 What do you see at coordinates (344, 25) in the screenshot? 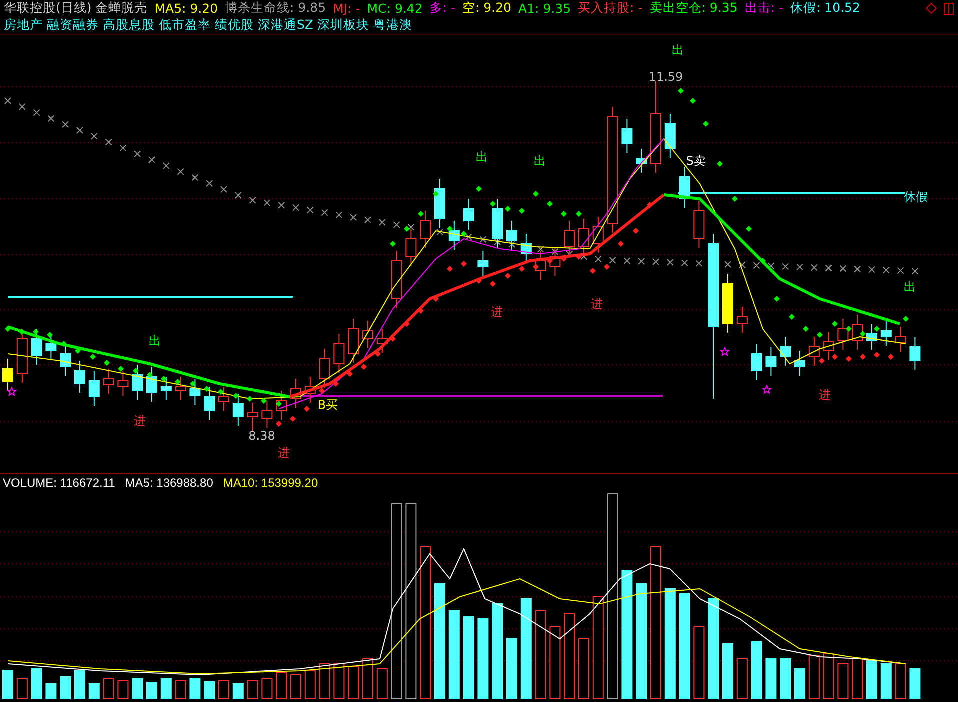
I see `sector-tag: 深圳板块` at bounding box center [344, 25].